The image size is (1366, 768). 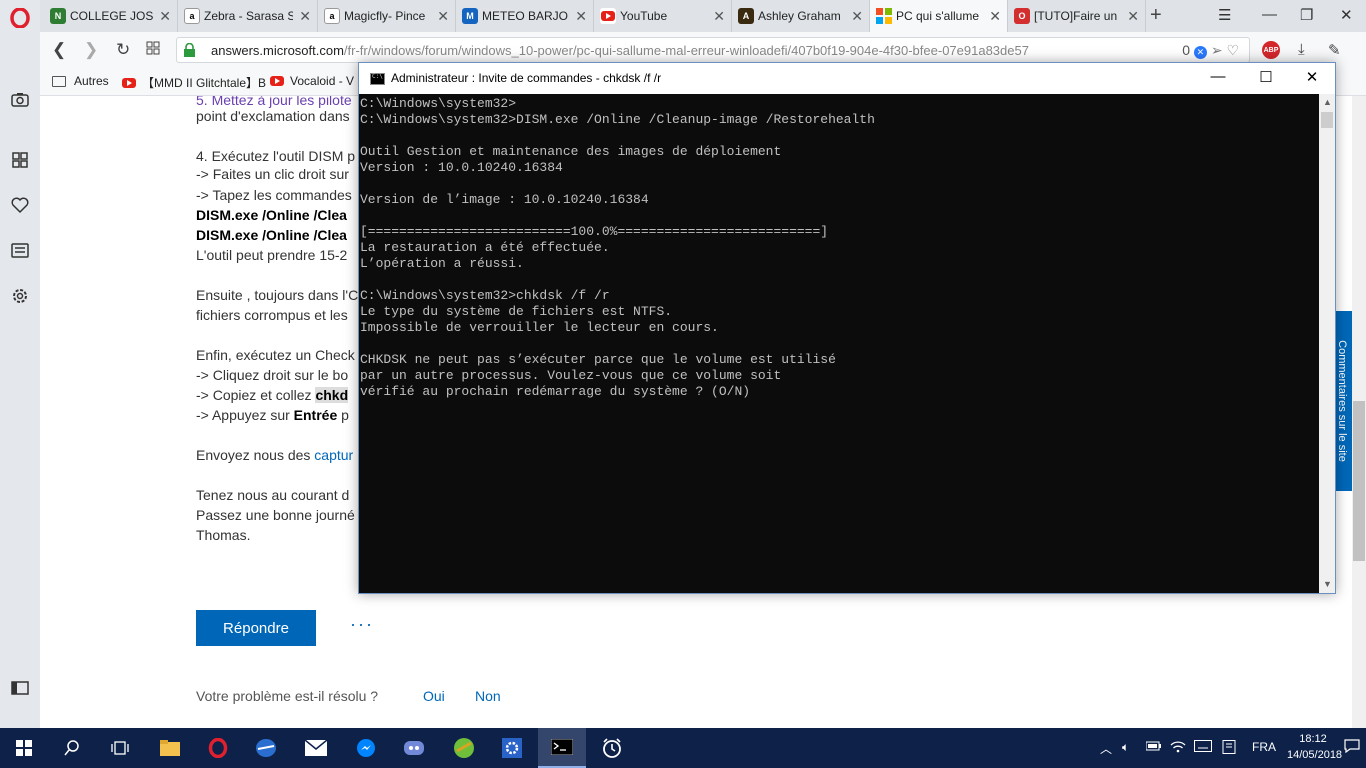 What do you see at coordinates (488, 696) in the screenshot?
I see `no-link: Non` at bounding box center [488, 696].